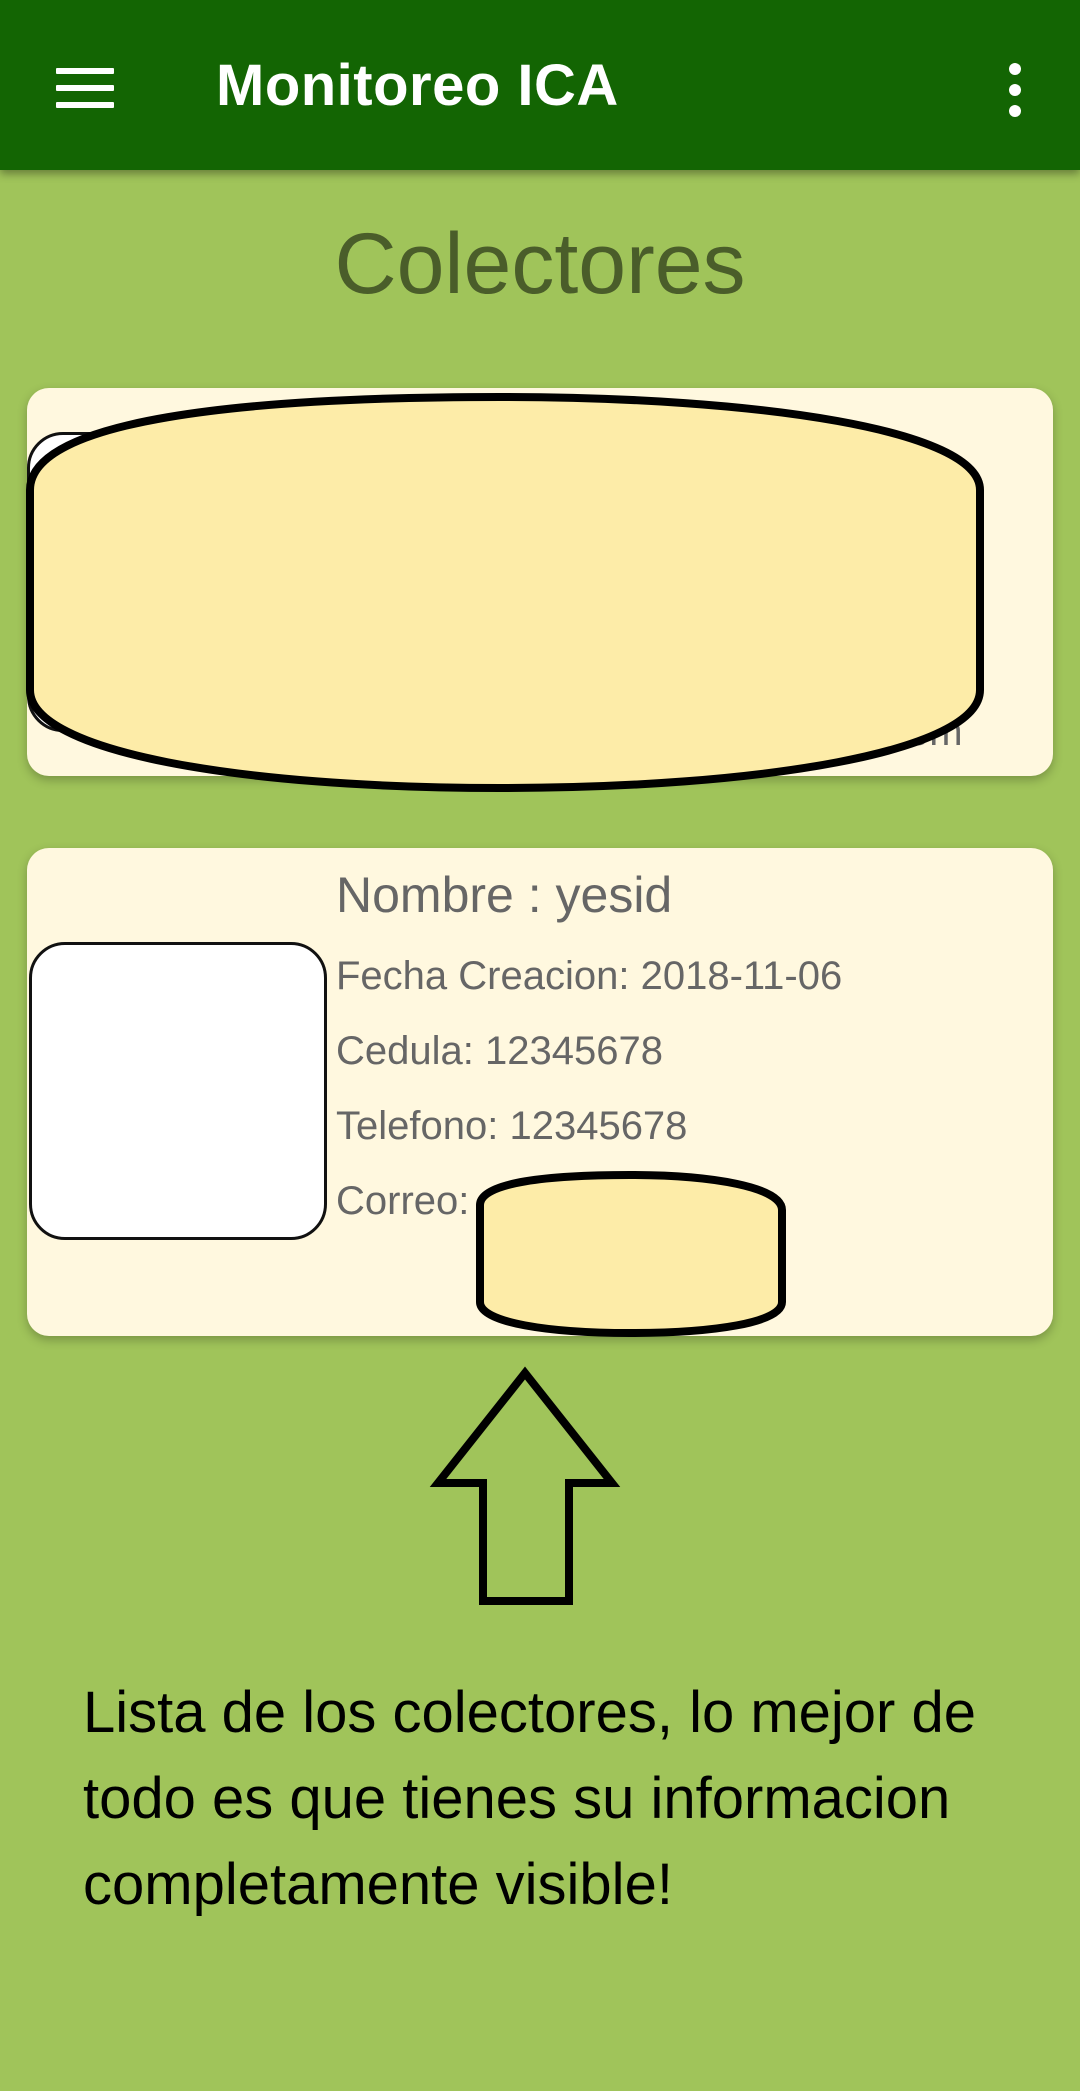 The image size is (1080, 2091). Describe the element at coordinates (525, 1485) in the screenshot. I see `up-arrow-icon` at that location.